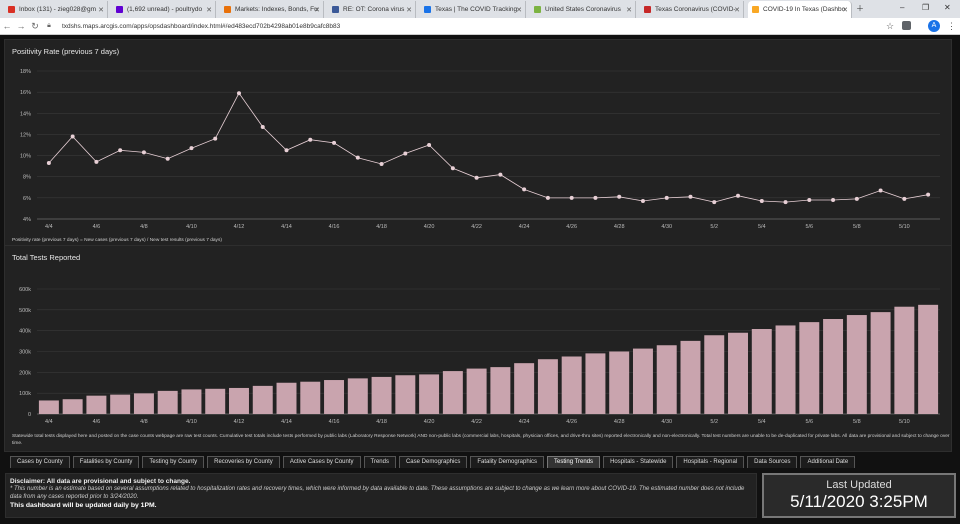 This screenshot has height=524, width=960. Describe the element at coordinates (173, 462) in the screenshot. I see `tab-testing-by-county: Testing by County` at that location.